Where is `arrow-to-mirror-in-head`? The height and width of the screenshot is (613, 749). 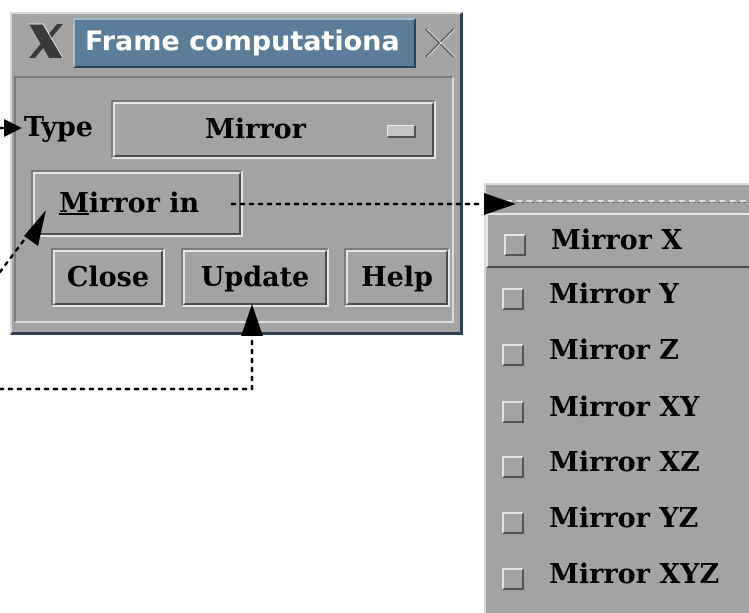 arrow-to-mirror-in-head is located at coordinates (35, 228).